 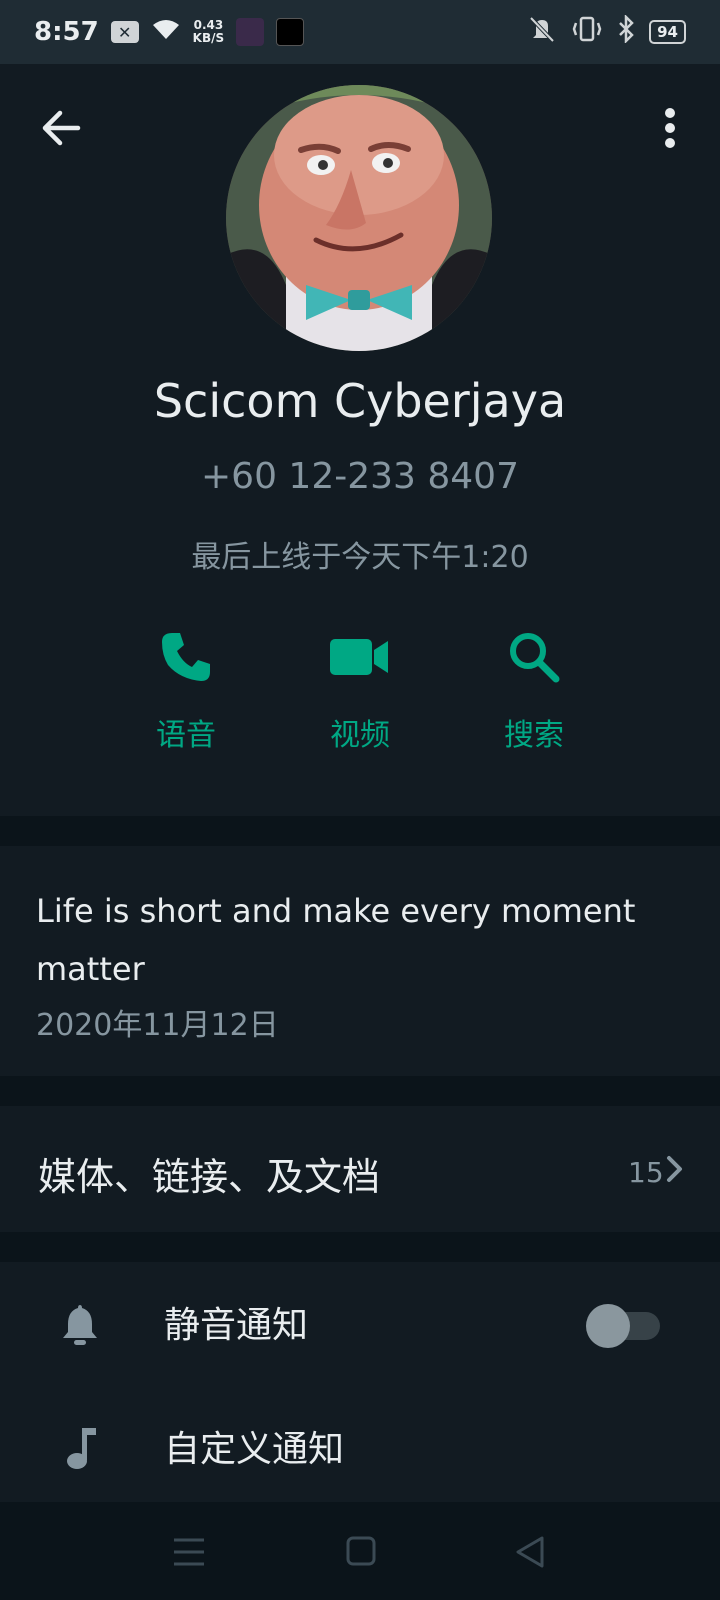 I want to click on voice-call-button: 语音, so click(x=186, y=689).